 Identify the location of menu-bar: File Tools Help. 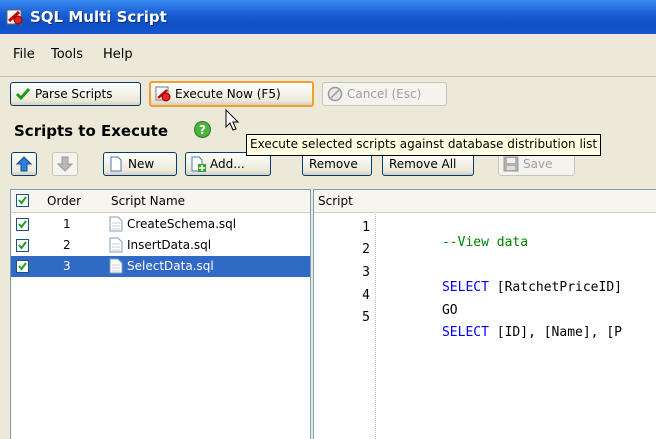
(328, 55).